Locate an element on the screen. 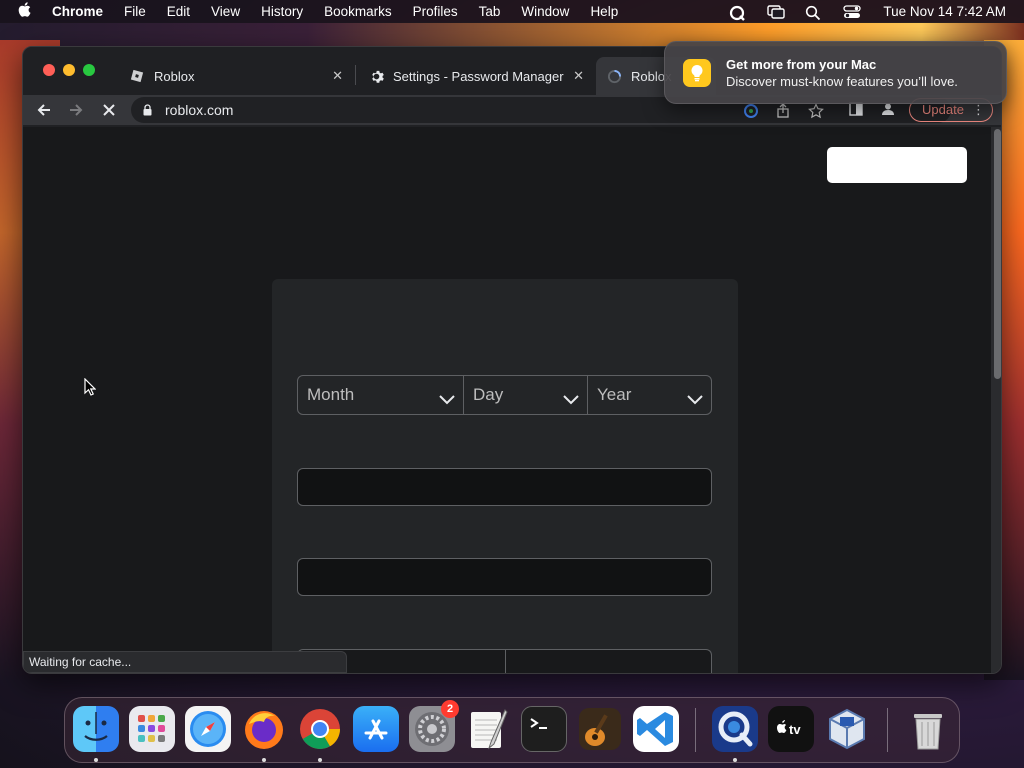 This screenshot has height=768, width=1024. dock-app-store is located at coordinates (376, 729).